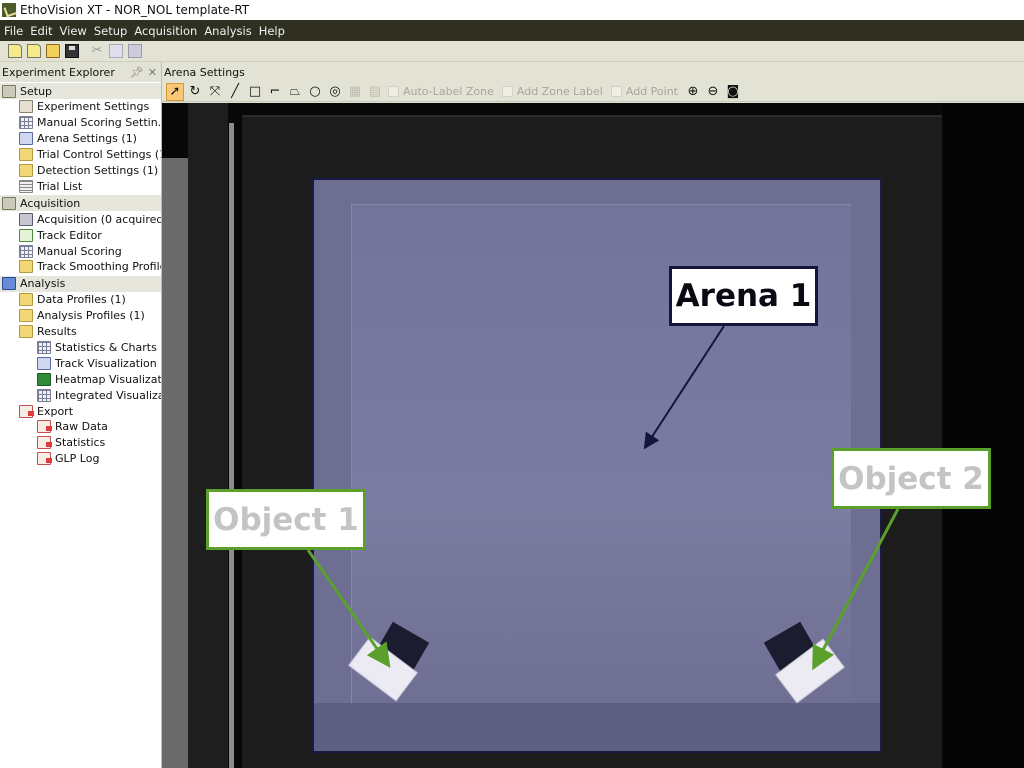  What do you see at coordinates (743, 296) in the screenshot?
I see `arena-label: Arena 1` at bounding box center [743, 296].